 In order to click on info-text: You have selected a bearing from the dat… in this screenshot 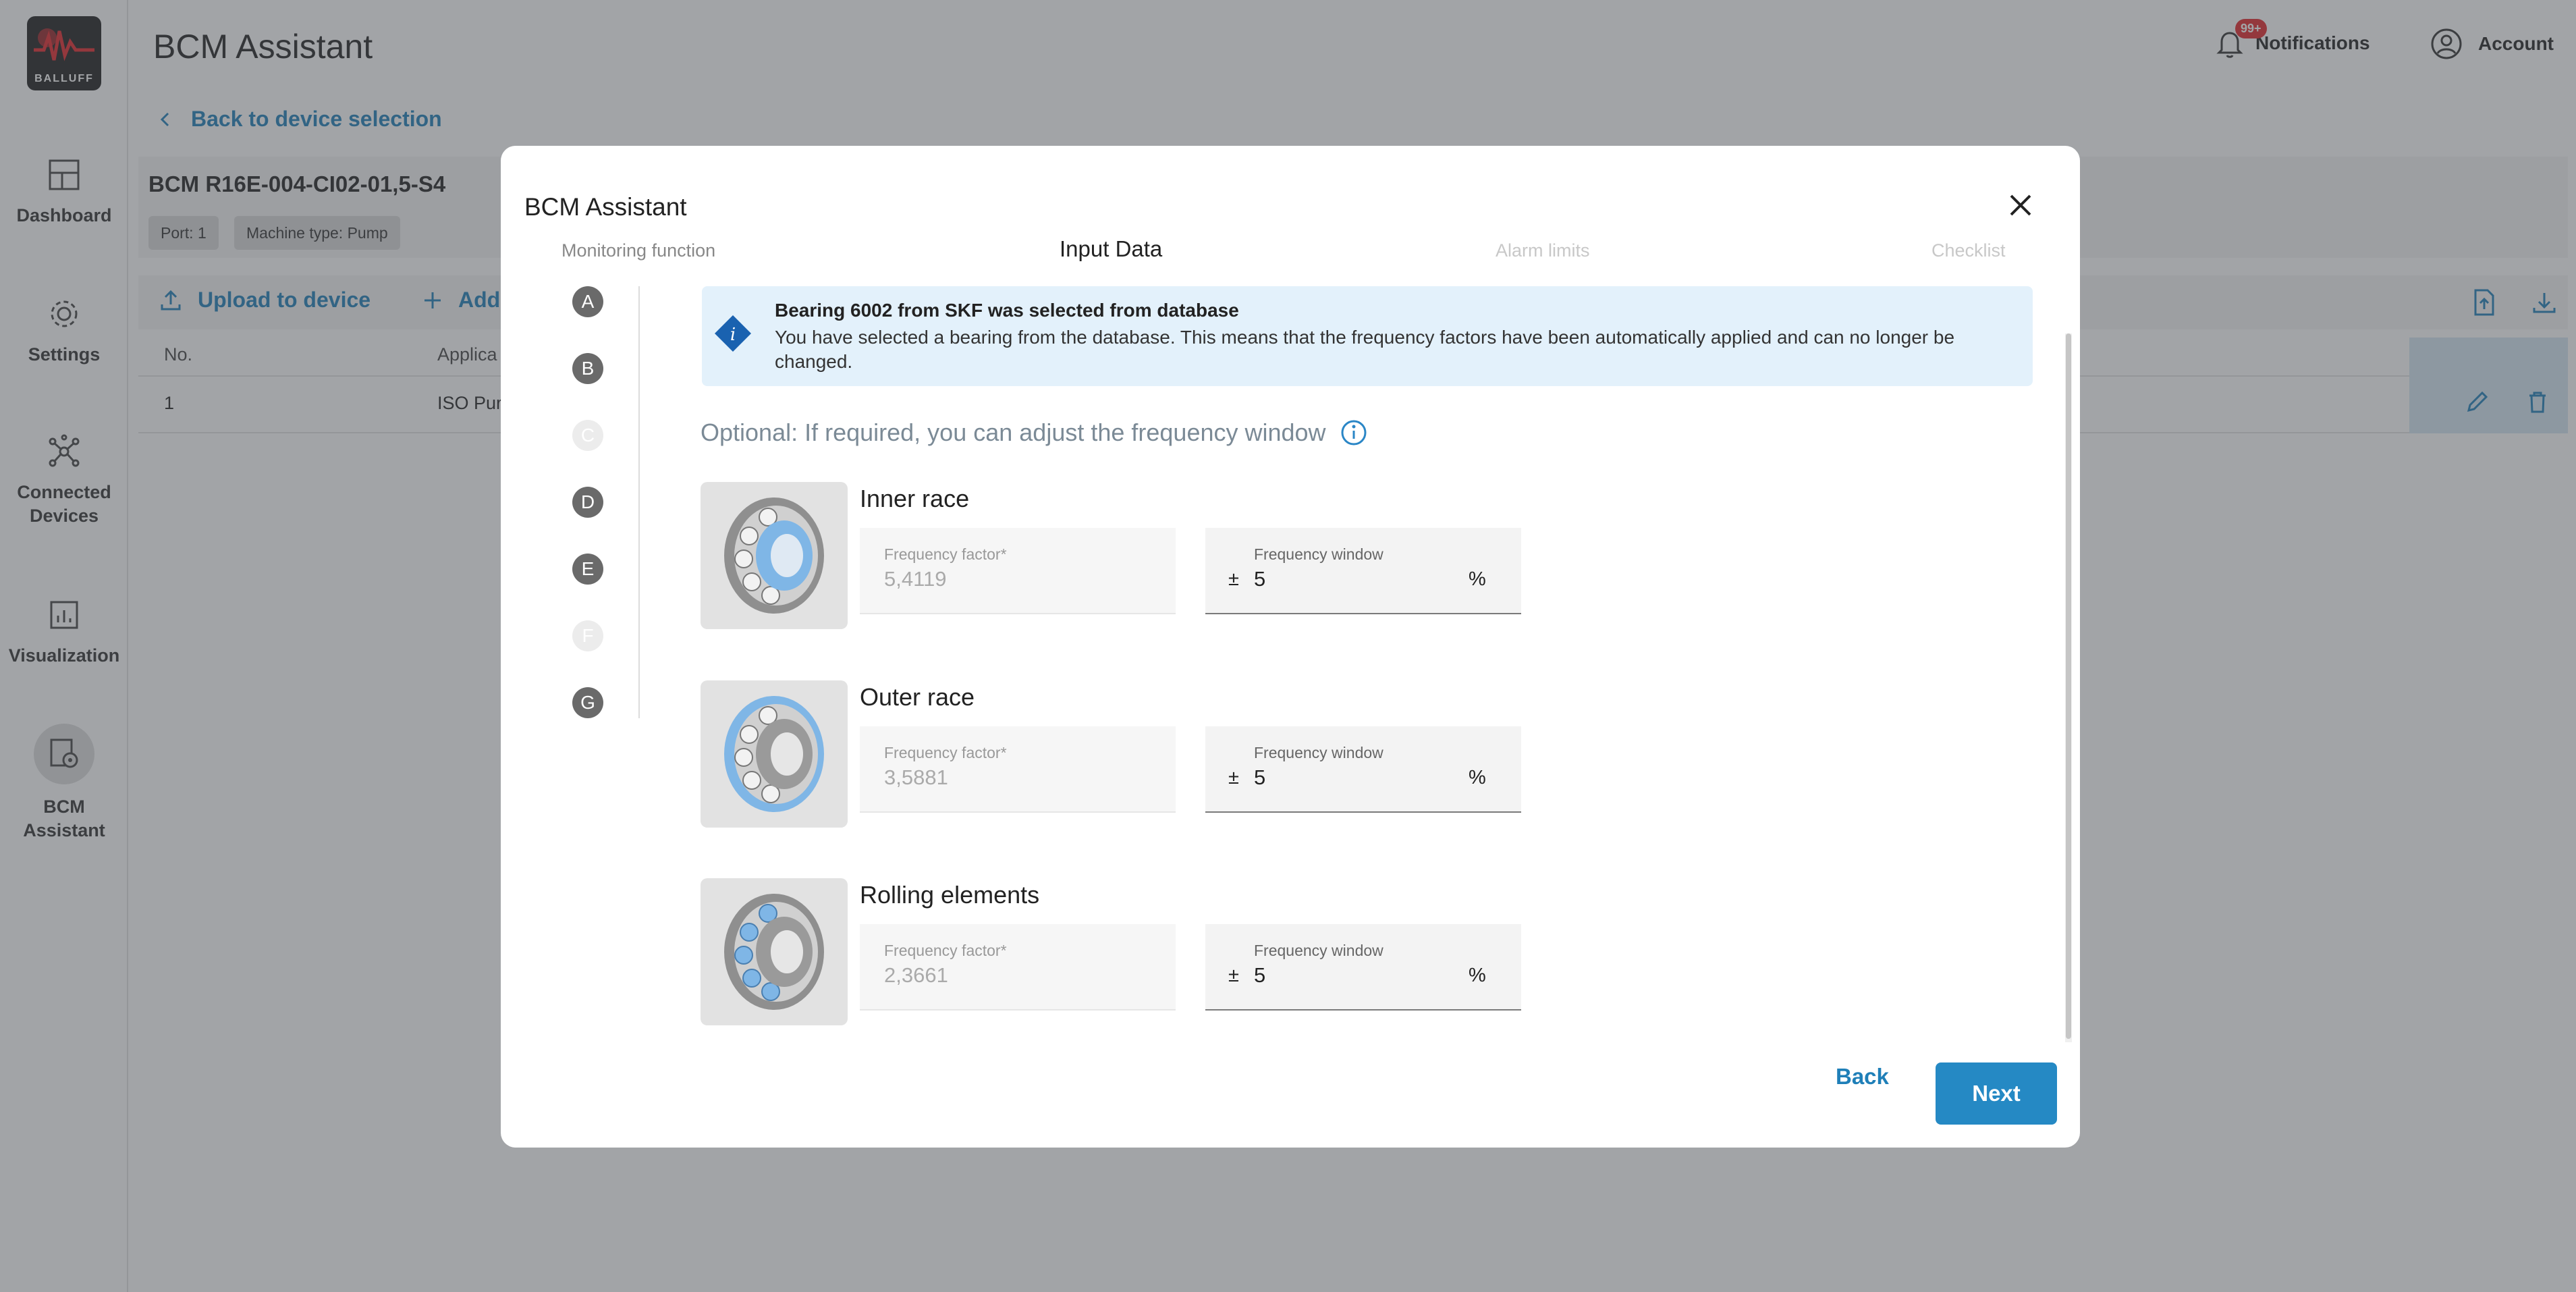, I will do `click(1365, 349)`.